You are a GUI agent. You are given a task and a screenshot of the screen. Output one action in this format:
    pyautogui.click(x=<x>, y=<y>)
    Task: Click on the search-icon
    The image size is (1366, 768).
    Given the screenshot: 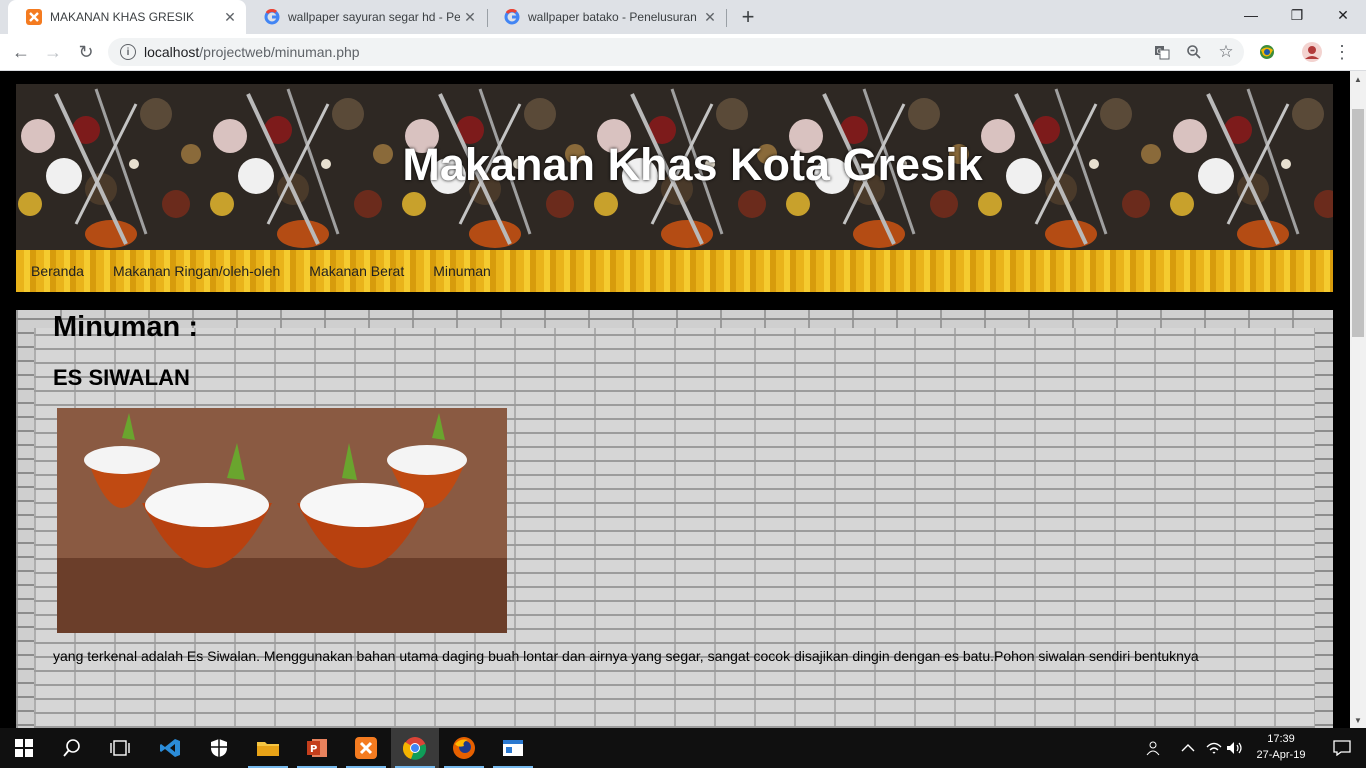 What is the action you would take?
    pyautogui.click(x=72, y=748)
    